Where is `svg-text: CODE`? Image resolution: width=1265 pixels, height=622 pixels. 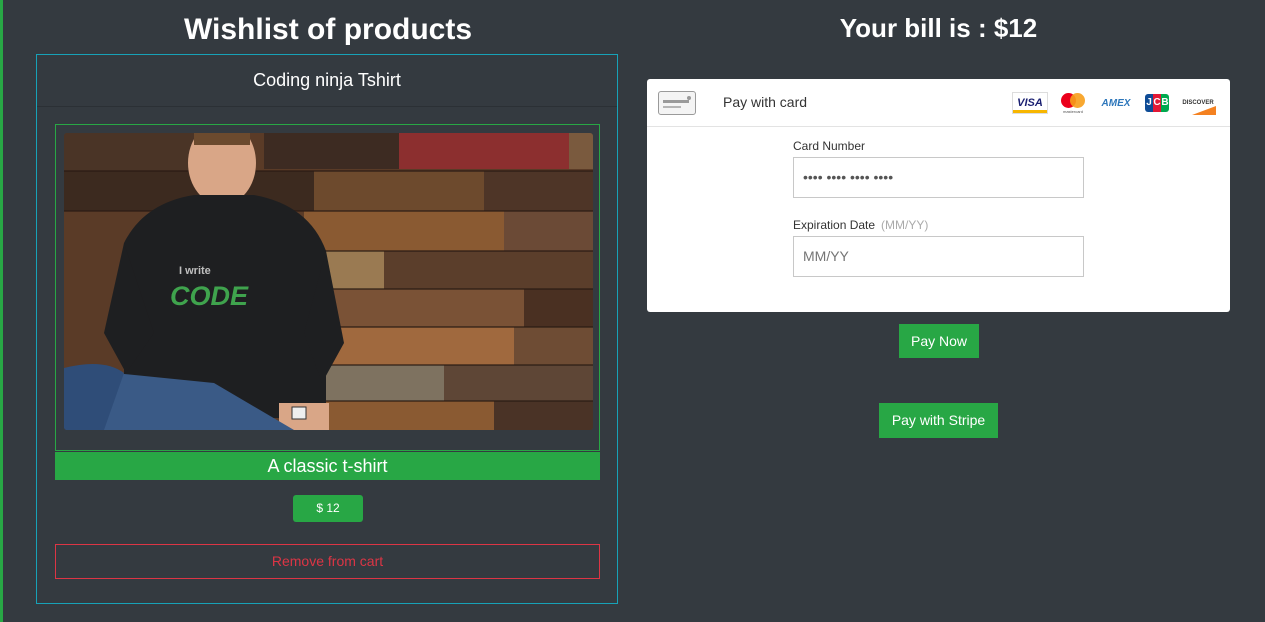
svg-text: CODE is located at coordinates (209, 296).